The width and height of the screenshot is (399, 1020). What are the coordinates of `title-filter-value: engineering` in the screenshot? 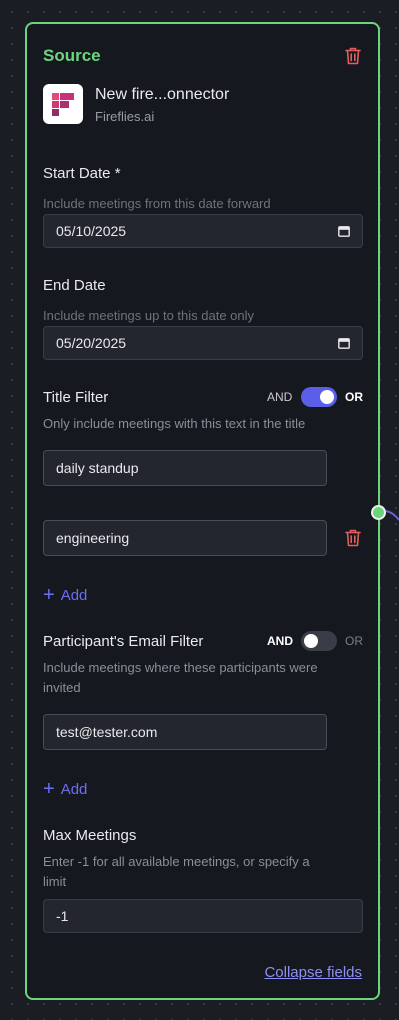 It's located at (93, 538).